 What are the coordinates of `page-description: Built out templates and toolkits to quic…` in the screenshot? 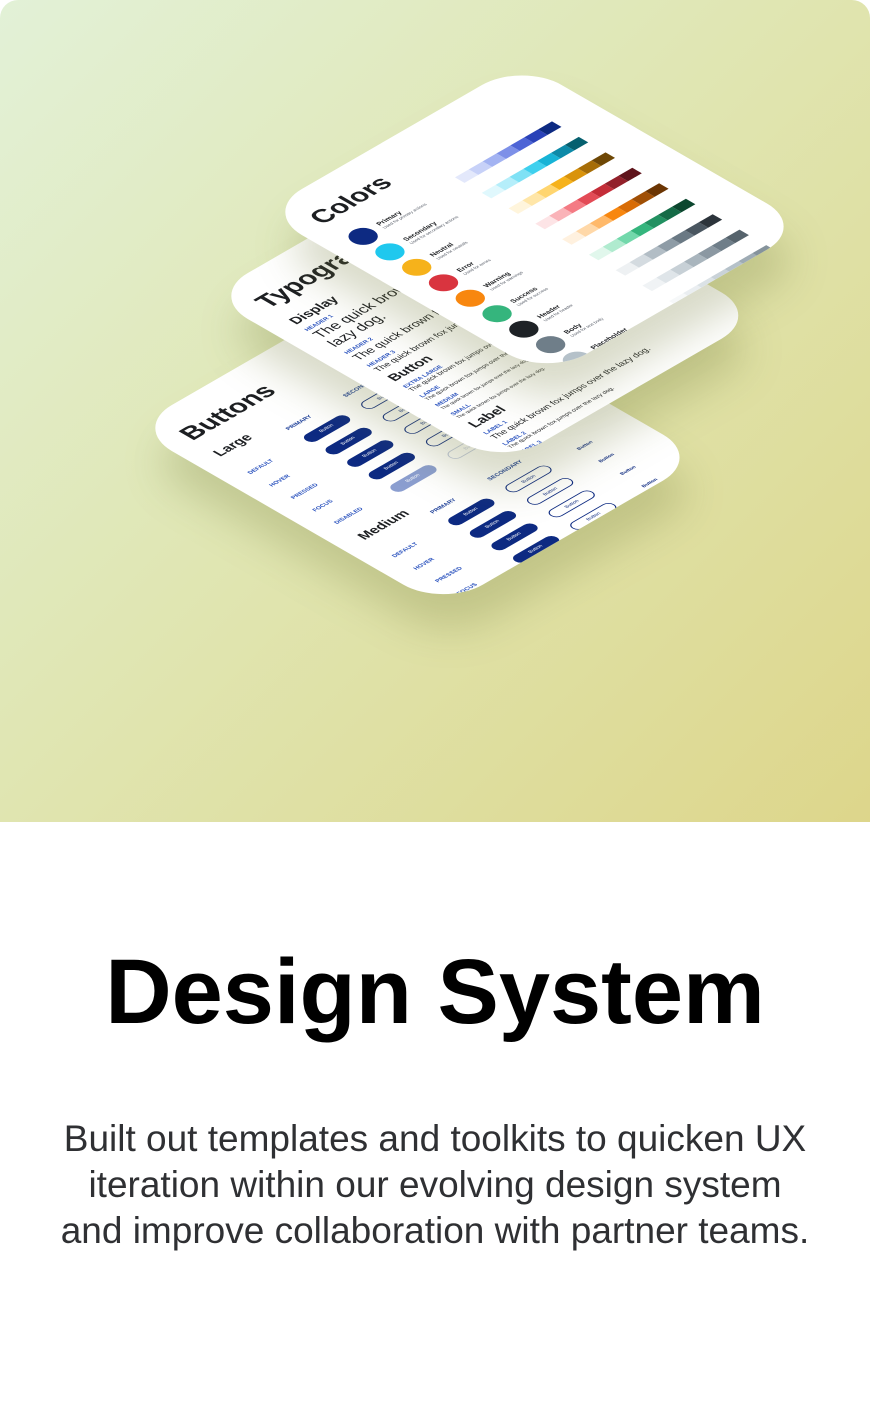 It's located at (435, 1184).